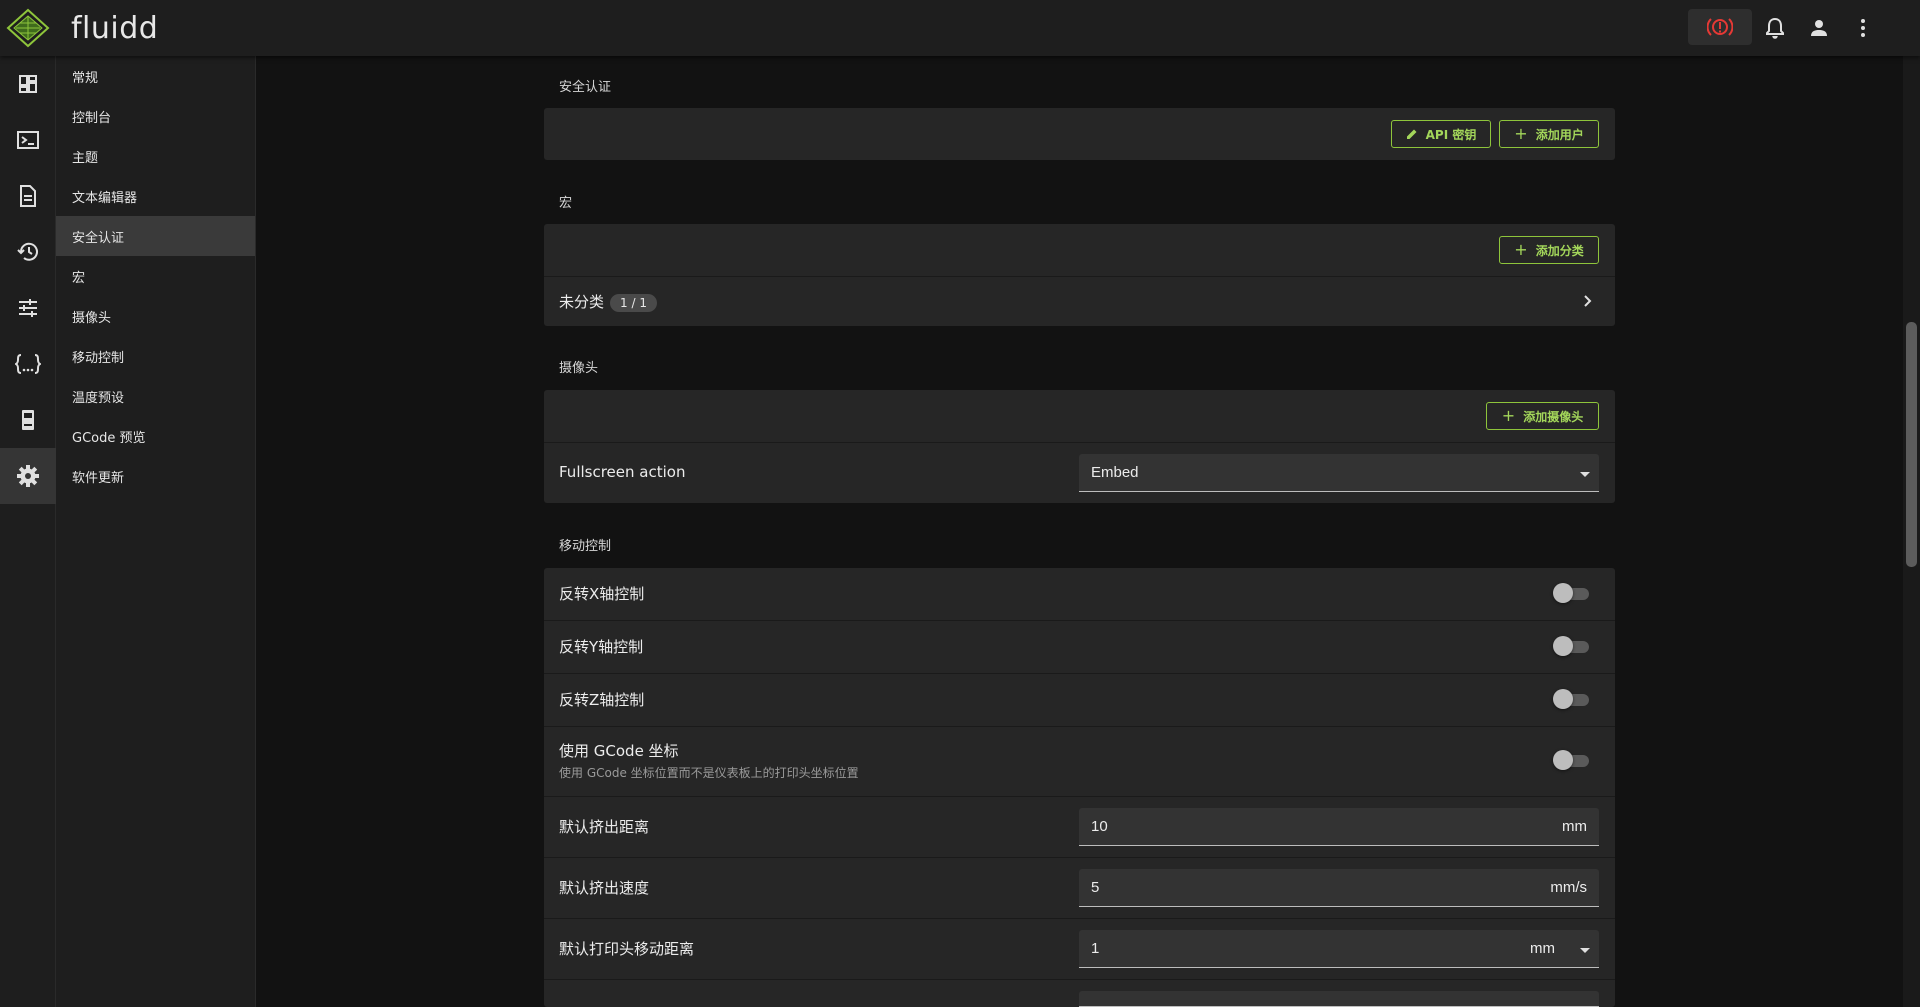 The width and height of the screenshot is (1920, 1007). I want to click on next-setting-input, so click(1339, 999).